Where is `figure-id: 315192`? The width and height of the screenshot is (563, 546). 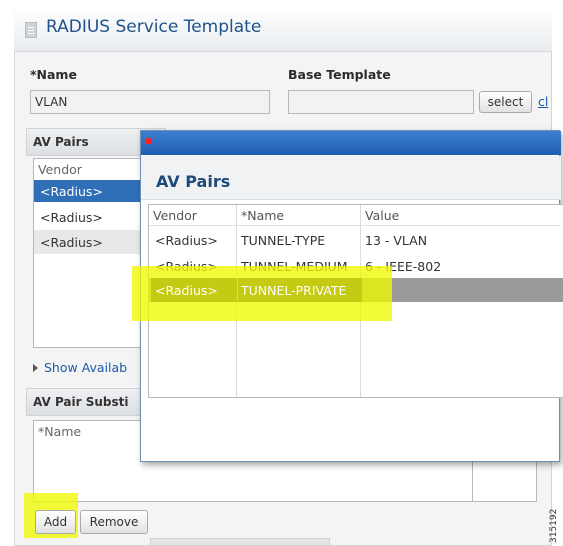 figure-id: 315192 is located at coordinates (555, 525).